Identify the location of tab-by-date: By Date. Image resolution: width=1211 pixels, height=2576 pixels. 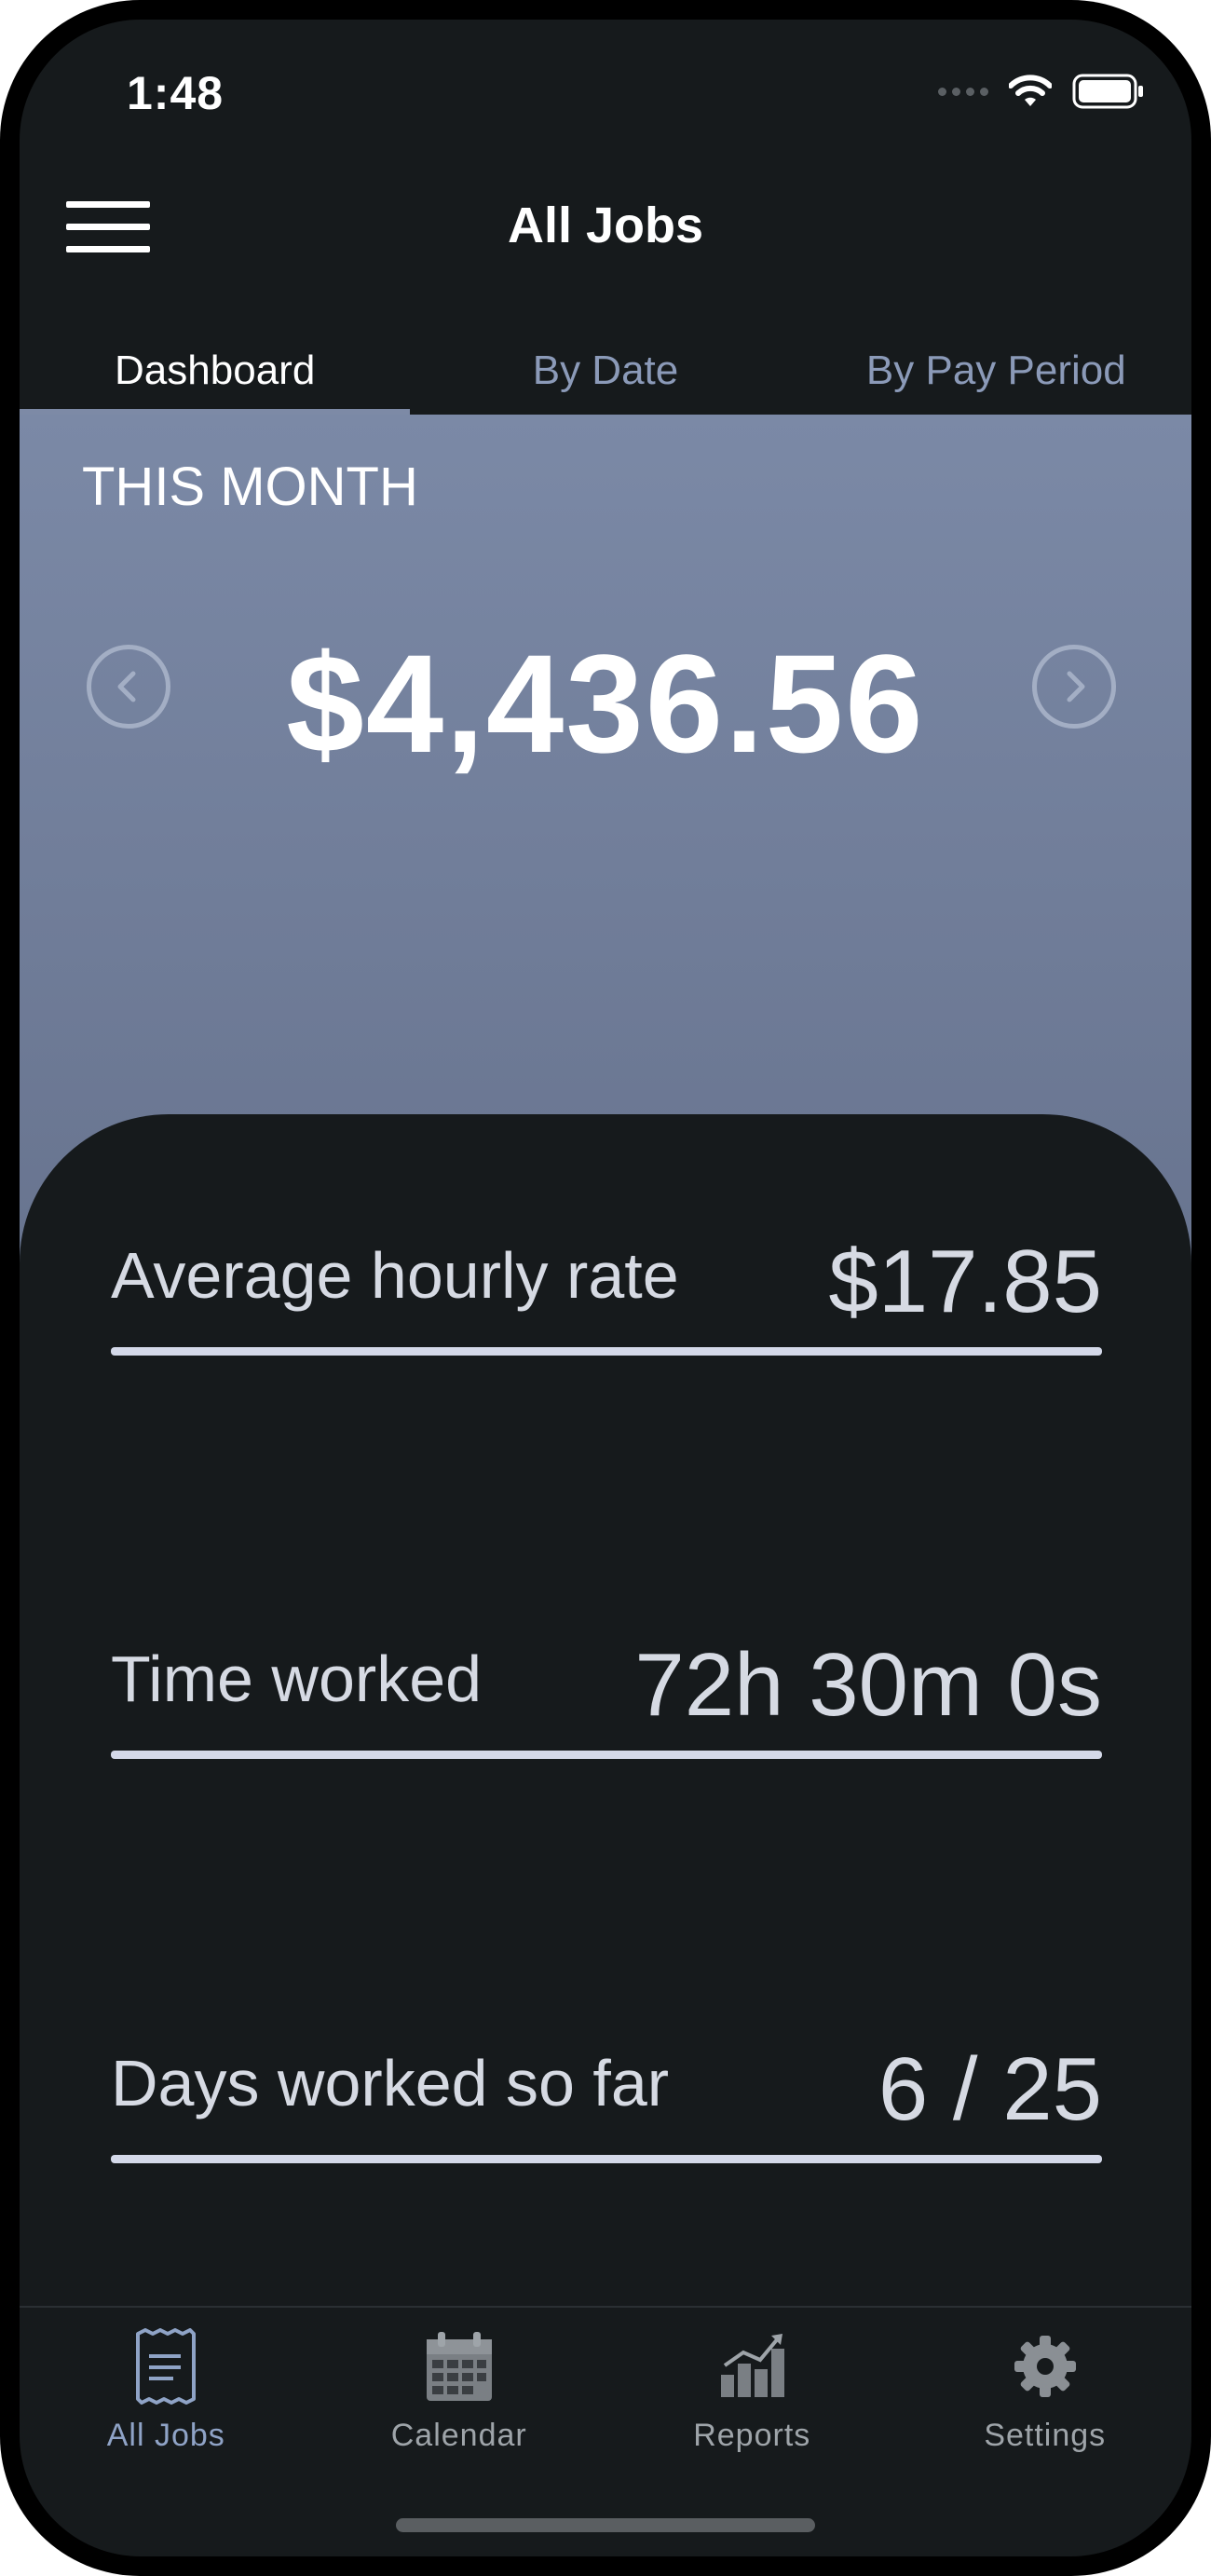
(605, 369).